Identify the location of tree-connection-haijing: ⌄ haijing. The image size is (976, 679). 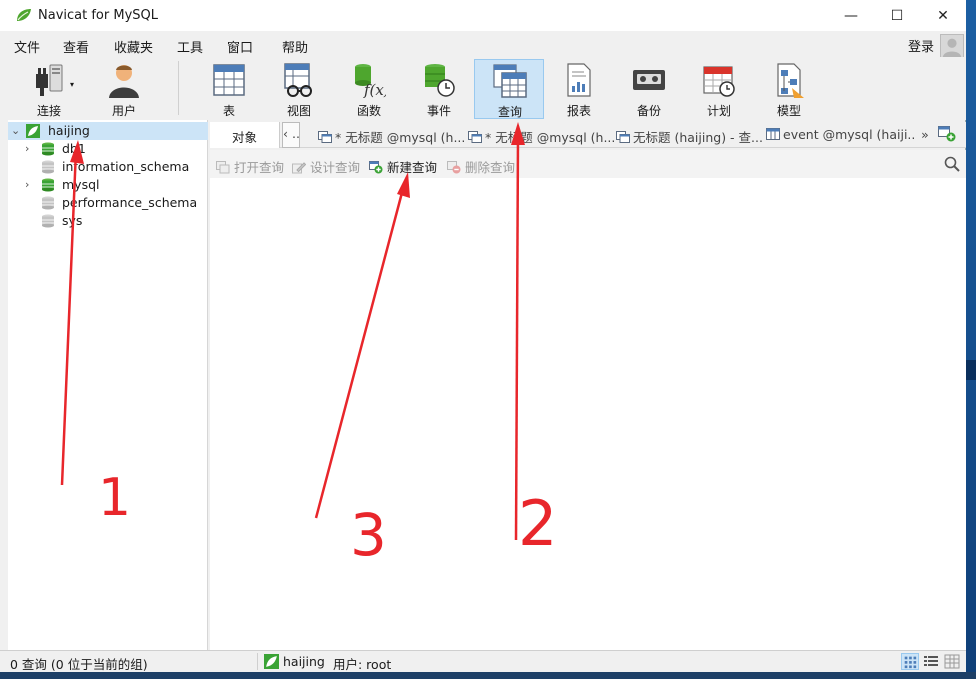
(108, 131).